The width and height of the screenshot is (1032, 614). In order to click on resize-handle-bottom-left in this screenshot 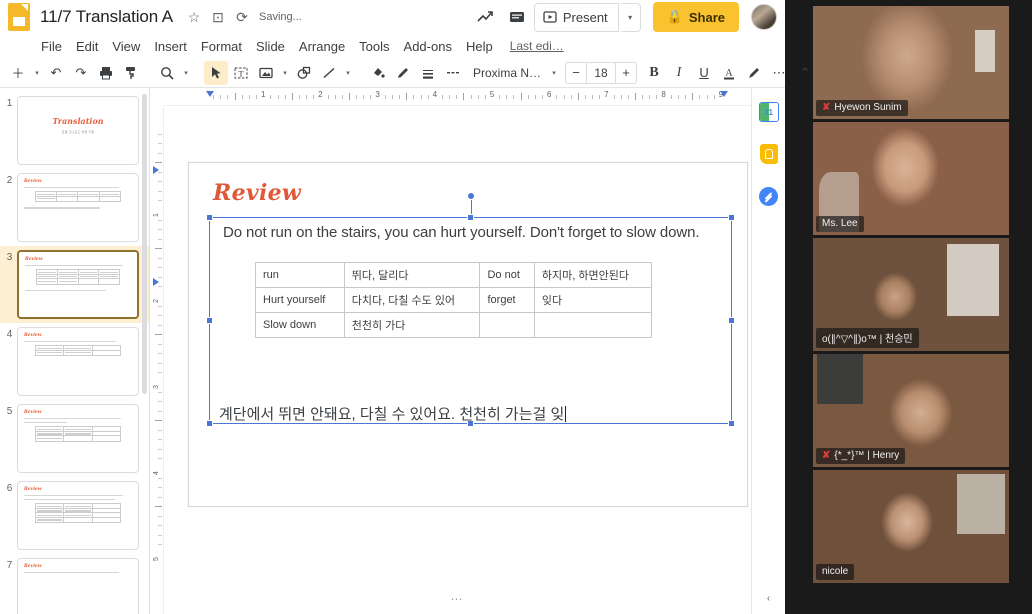, I will do `click(209, 423)`.